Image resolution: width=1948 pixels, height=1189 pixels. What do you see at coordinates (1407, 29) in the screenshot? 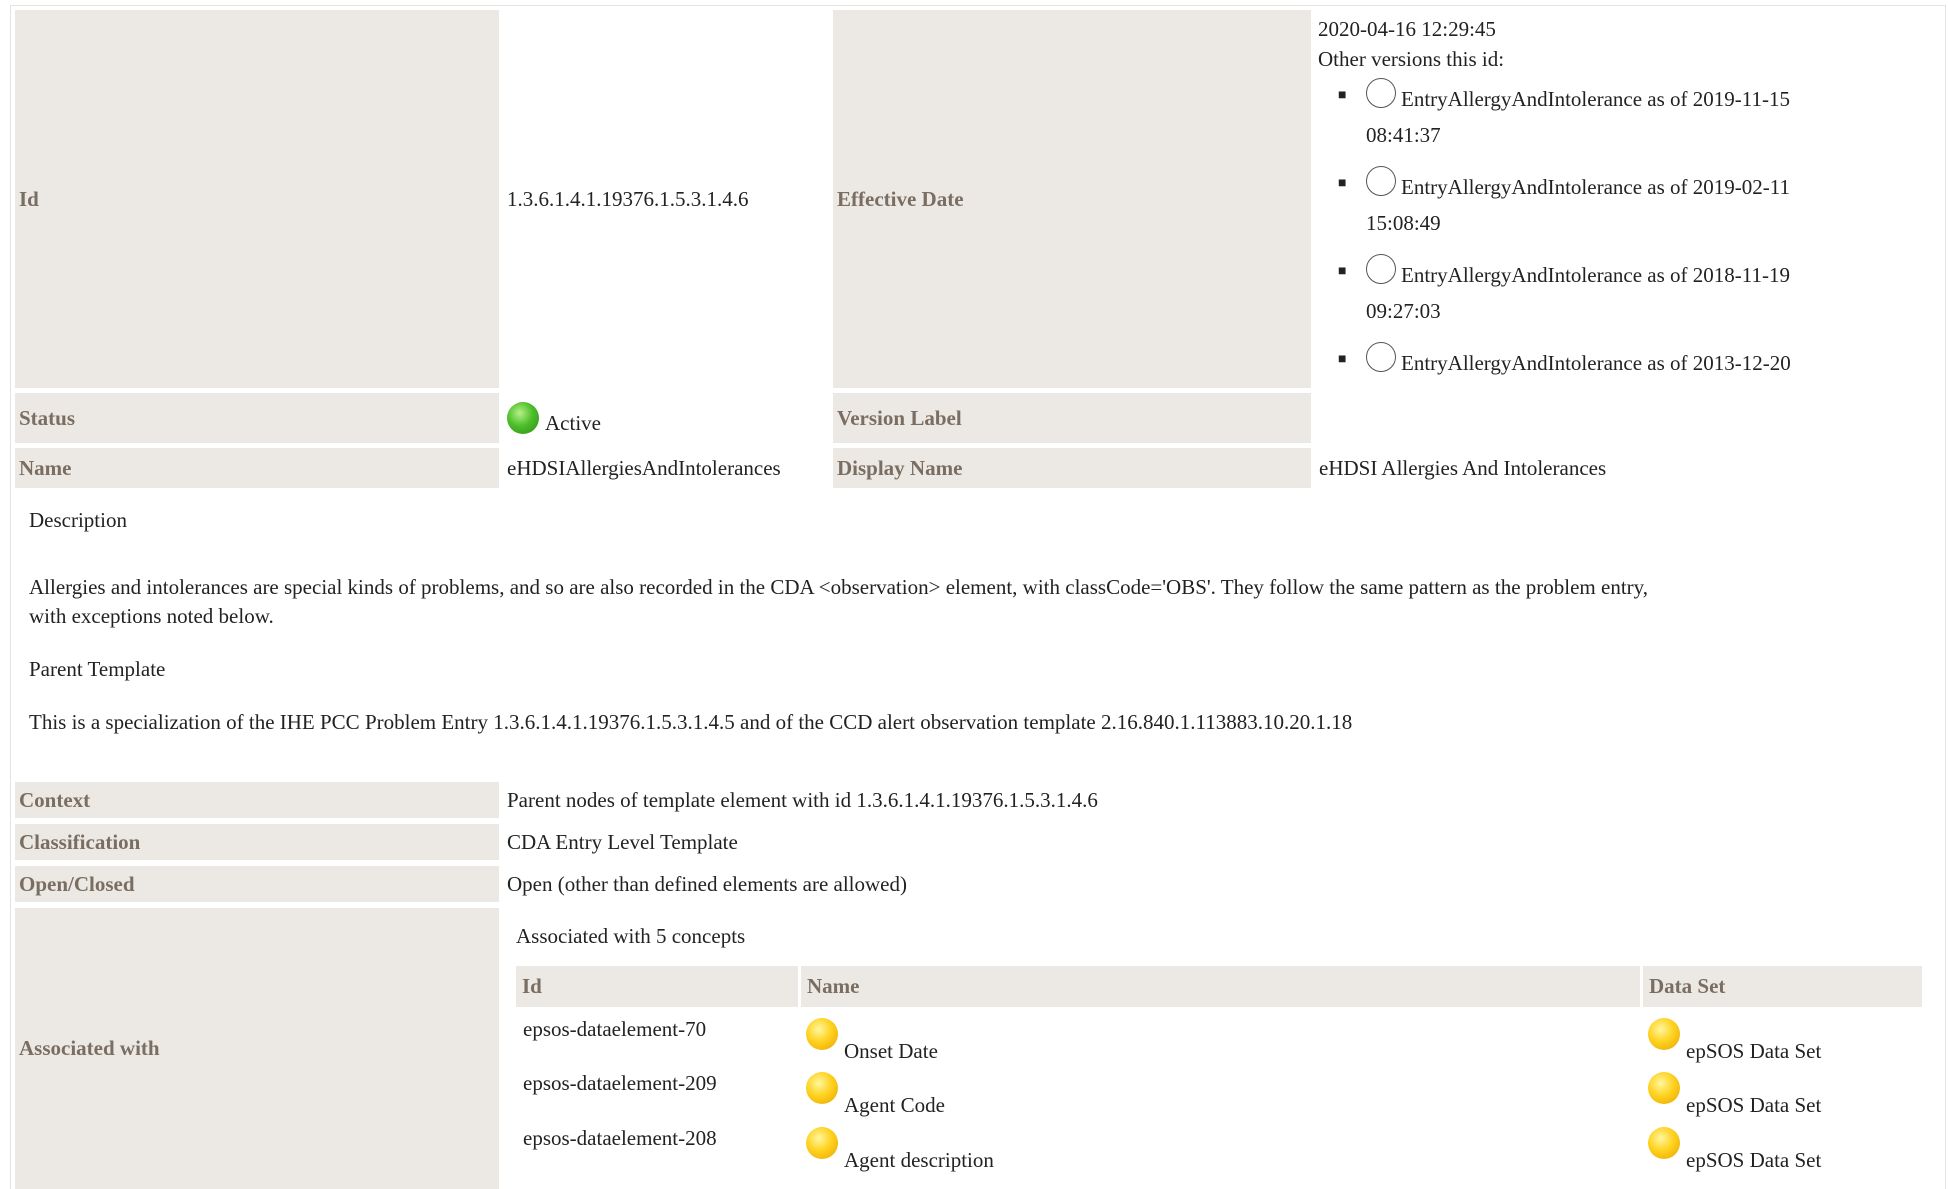
I see `effective-date-value: 2020-04-16 12:29:45` at bounding box center [1407, 29].